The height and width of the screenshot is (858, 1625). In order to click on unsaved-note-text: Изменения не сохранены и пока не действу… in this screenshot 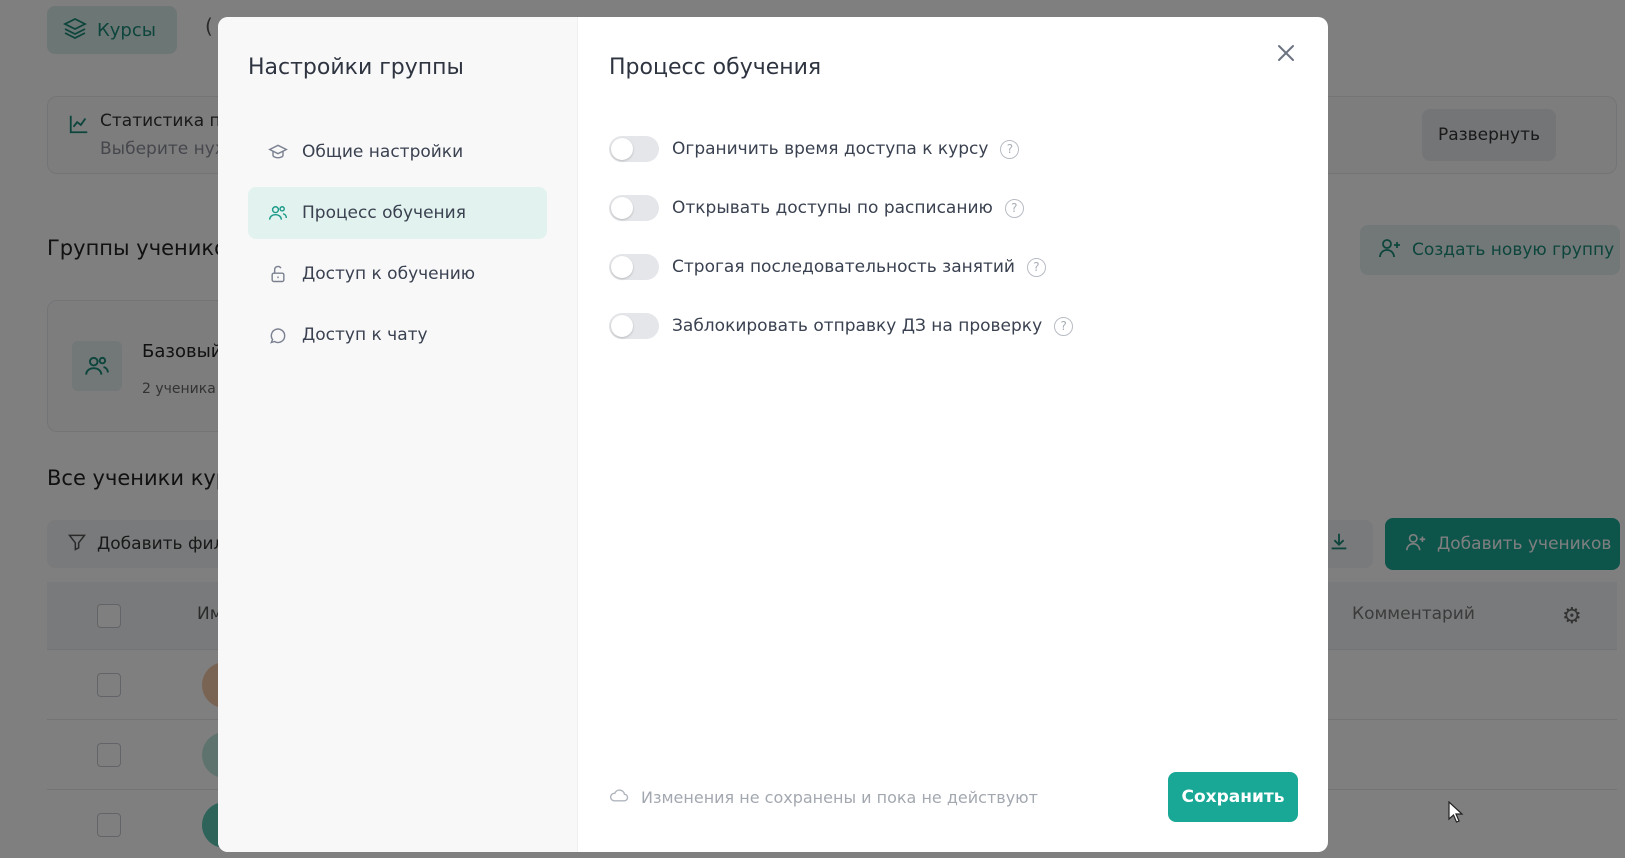, I will do `click(839, 797)`.